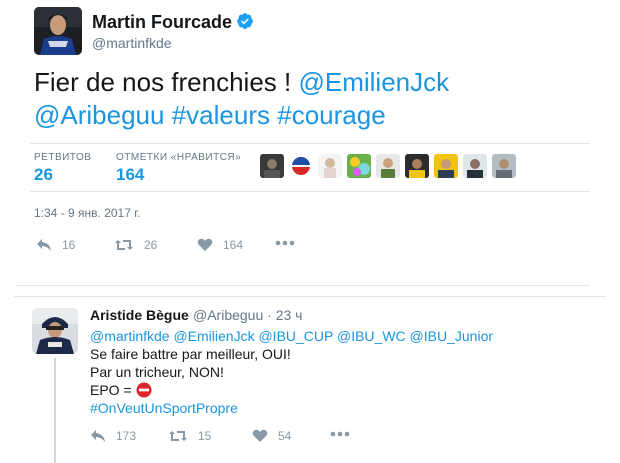 The width and height of the screenshot is (620, 463). Describe the element at coordinates (340, 390) in the screenshot. I see `reply-line-epo: EPO =` at that location.